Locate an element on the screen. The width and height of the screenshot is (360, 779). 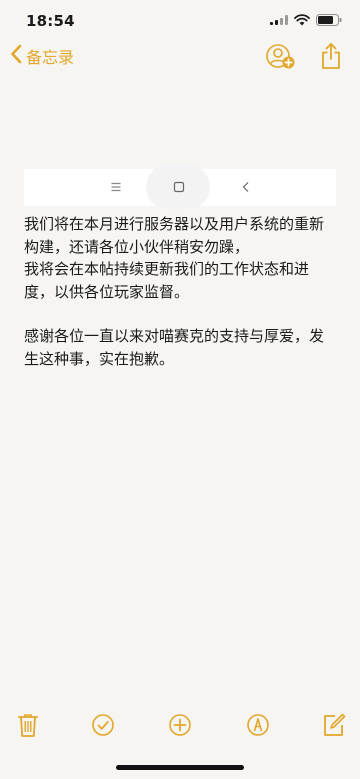
checklist-icon is located at coordinates (103, 728).